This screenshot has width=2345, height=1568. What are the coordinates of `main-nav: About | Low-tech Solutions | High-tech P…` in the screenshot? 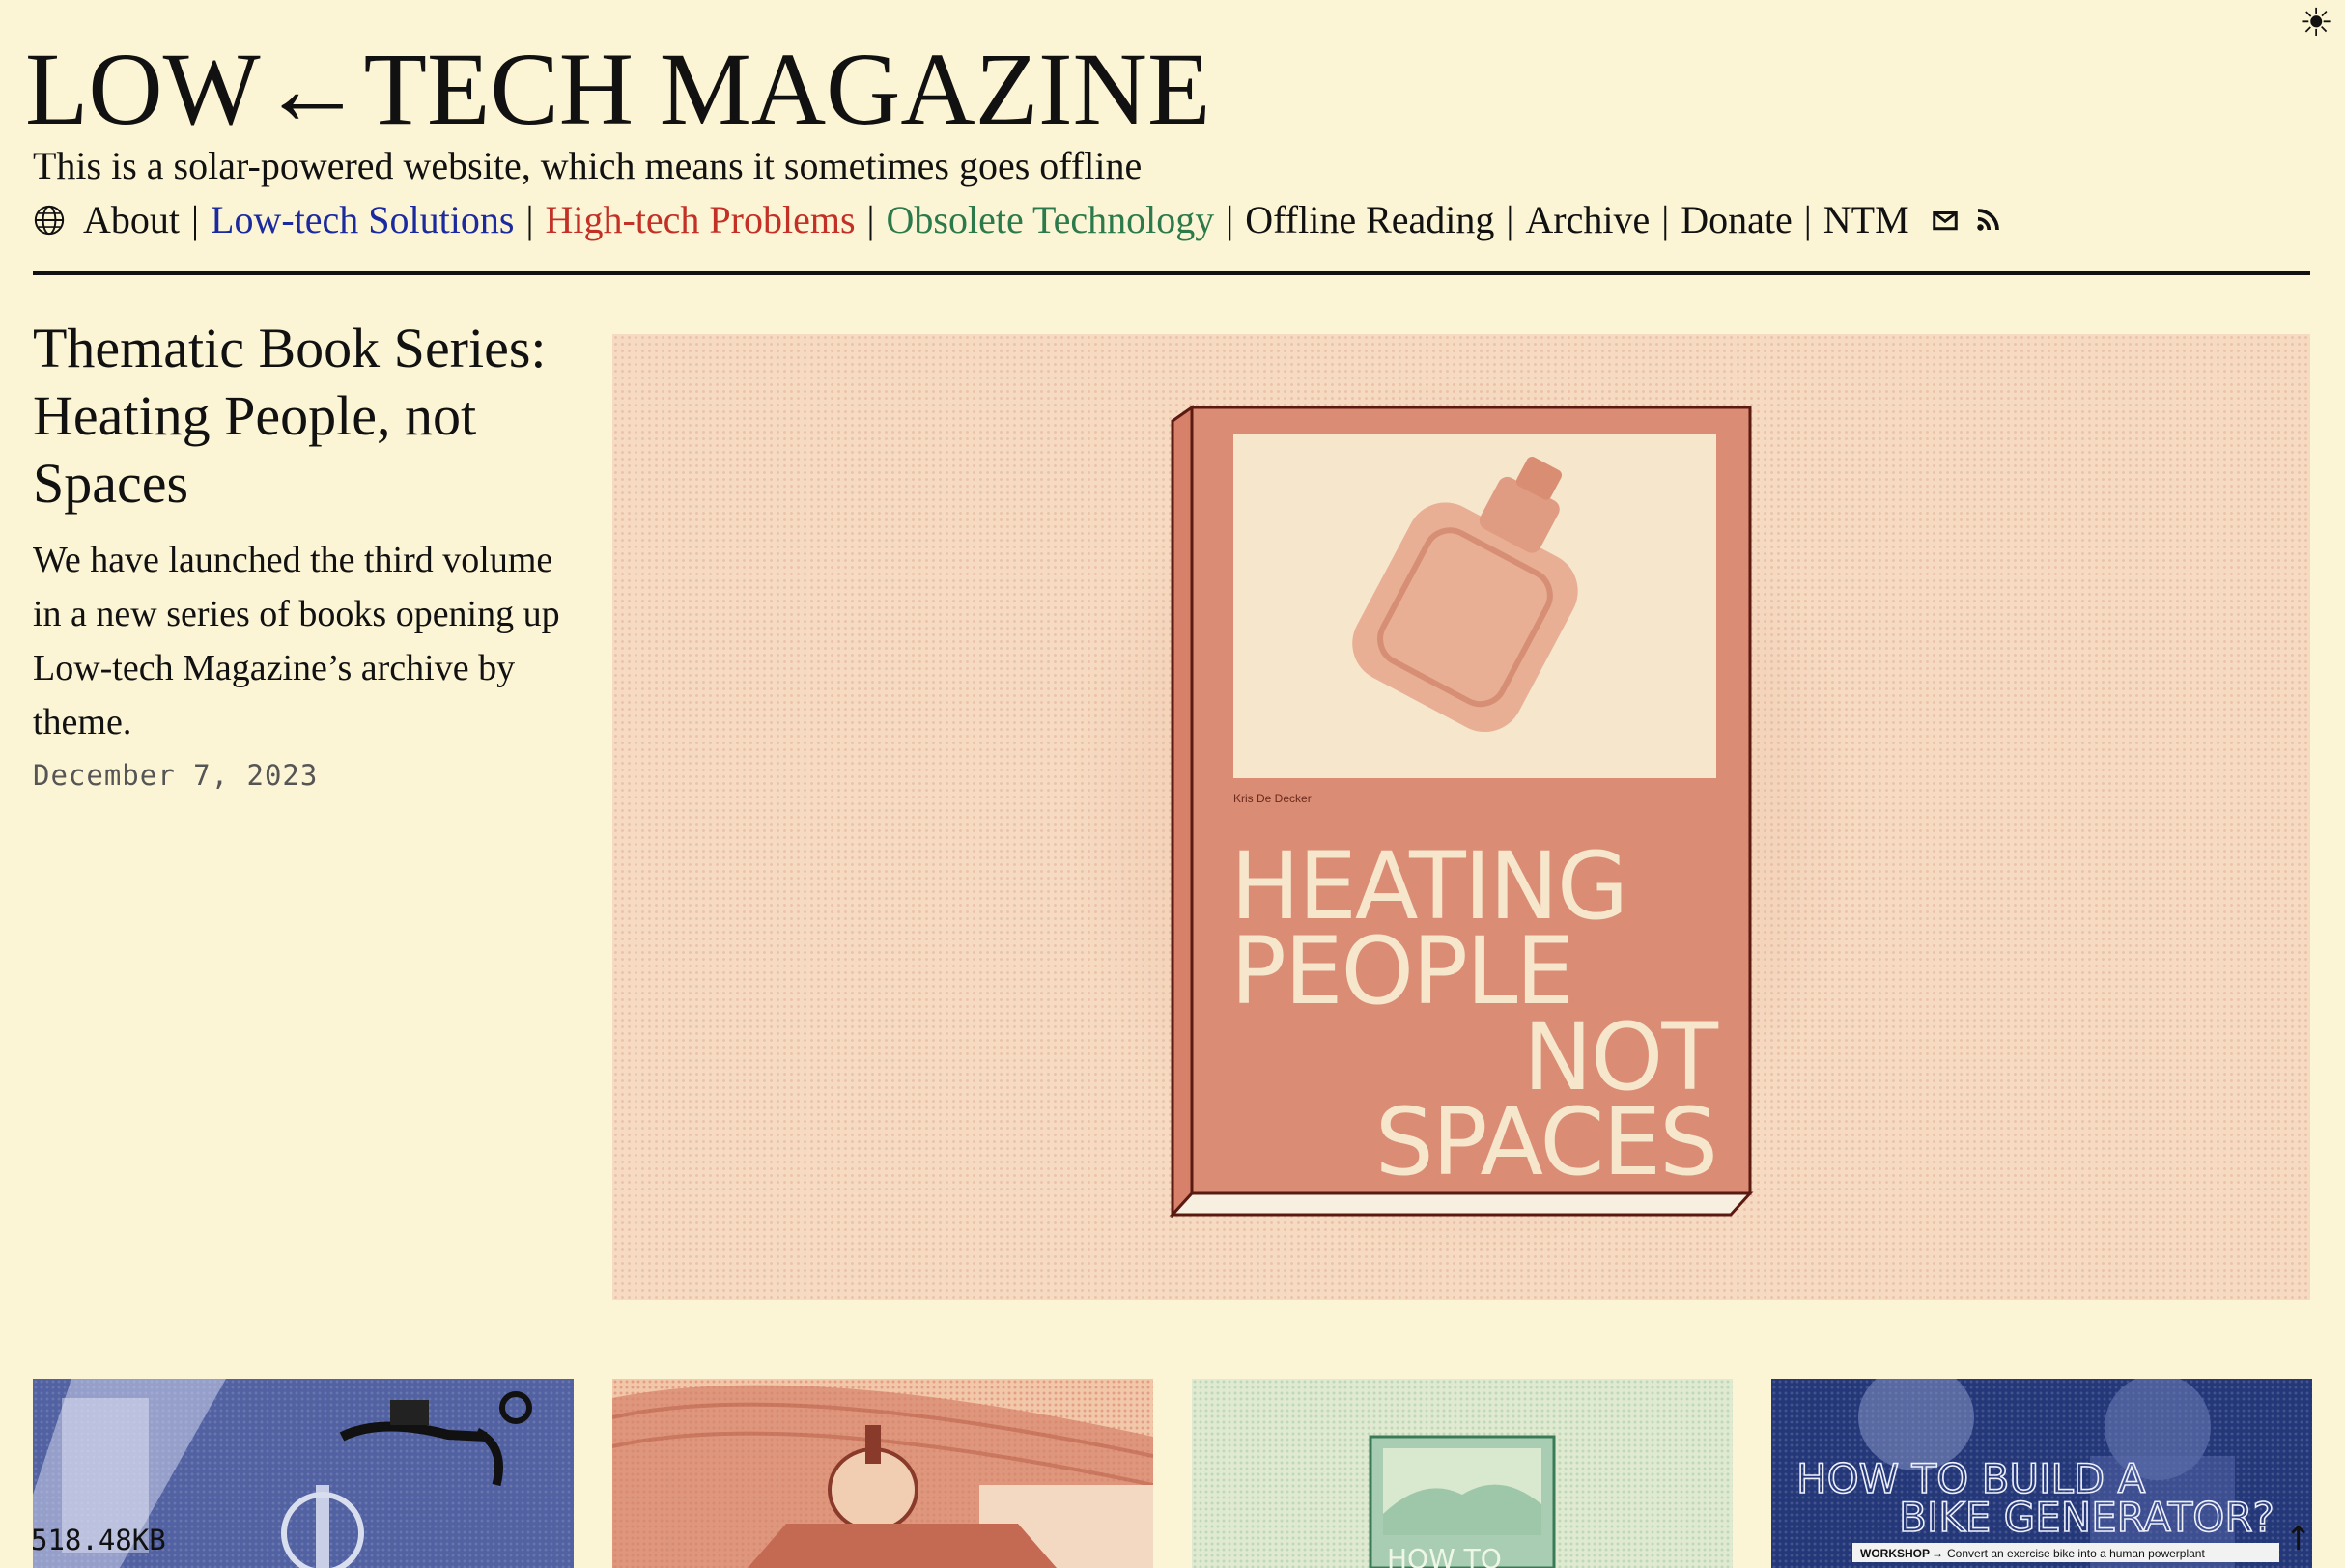 It's located at (1017, 220).